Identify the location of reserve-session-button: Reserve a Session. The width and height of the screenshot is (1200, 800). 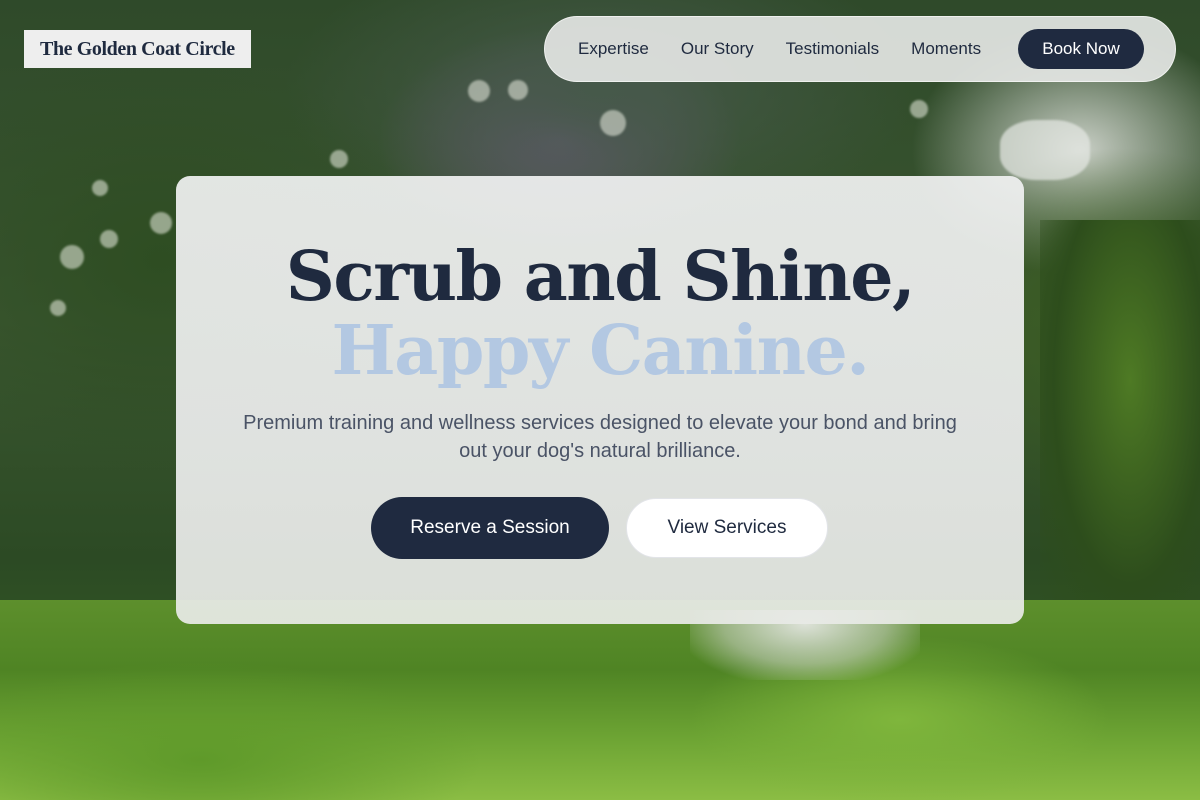
(490, 528).